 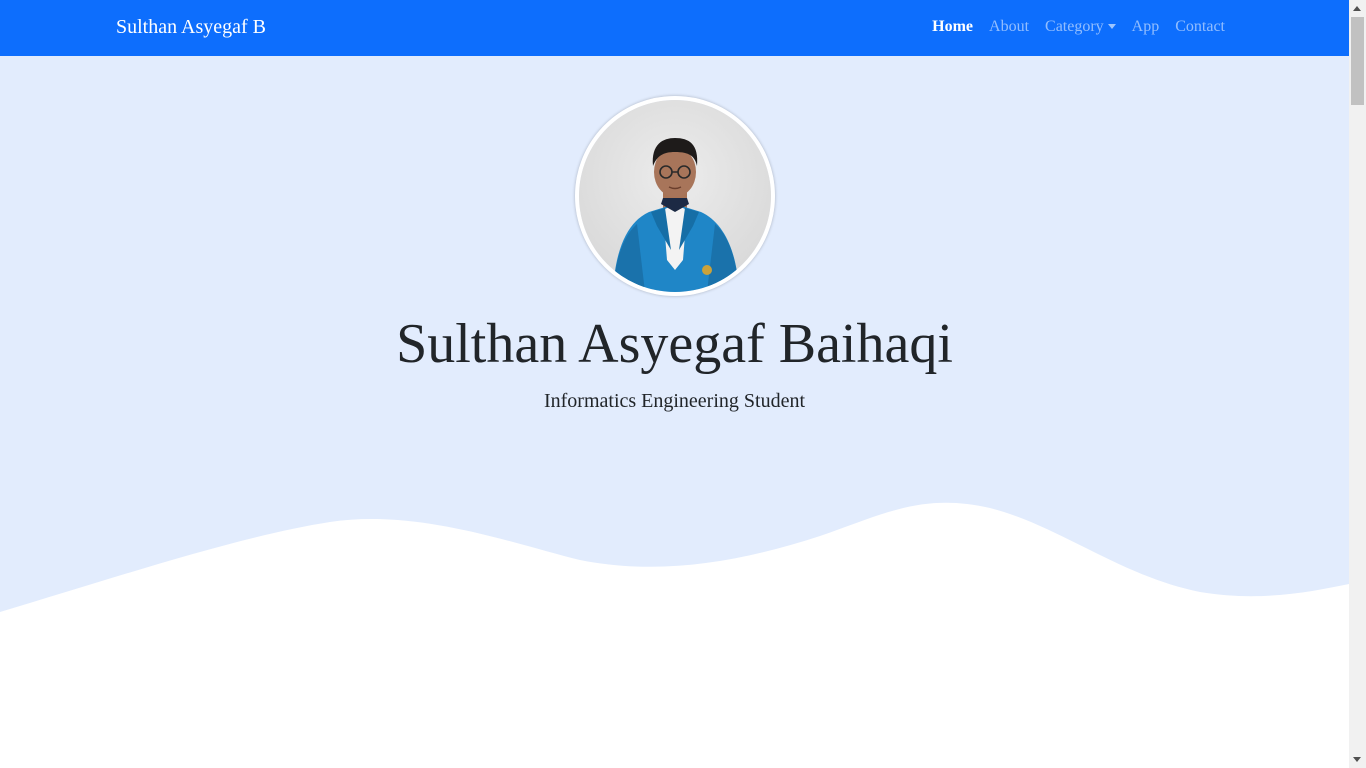 What do you see at coordinates (1111, 26) in the screenshot?
I see `caret-down-icon` at bounding box center [1111, 26].